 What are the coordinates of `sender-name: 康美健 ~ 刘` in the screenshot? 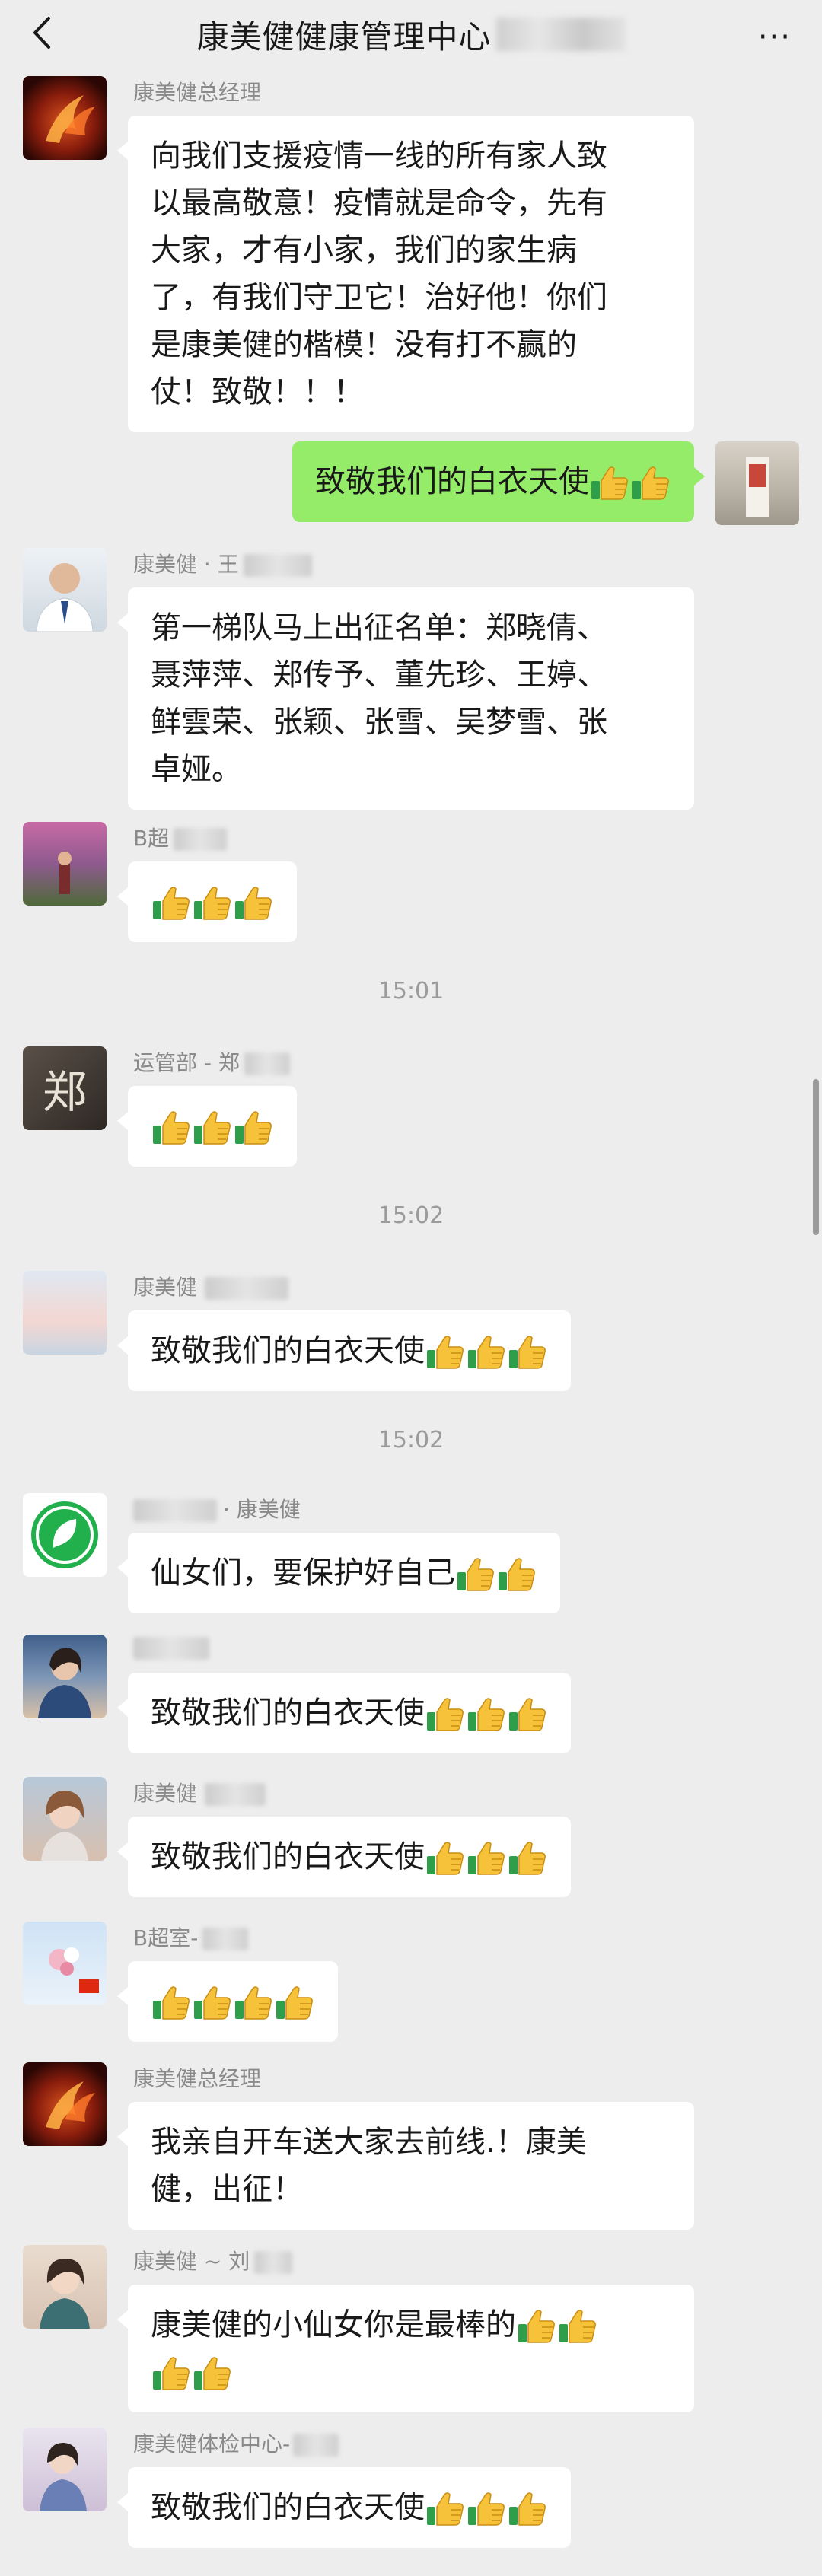 It's located at (213, 2260).